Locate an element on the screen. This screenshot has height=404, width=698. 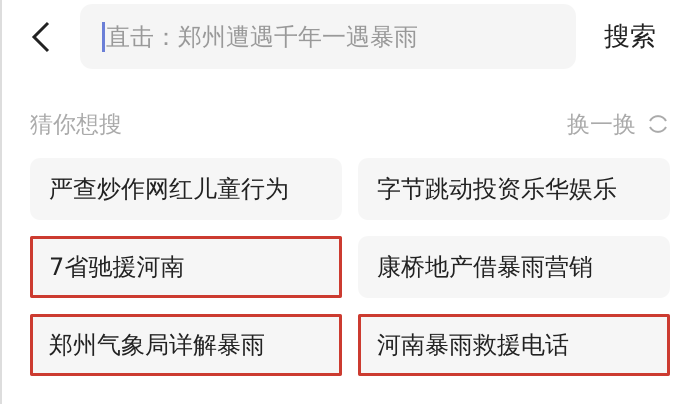
search-button: 搜索 is located at coordinates (630, 36).